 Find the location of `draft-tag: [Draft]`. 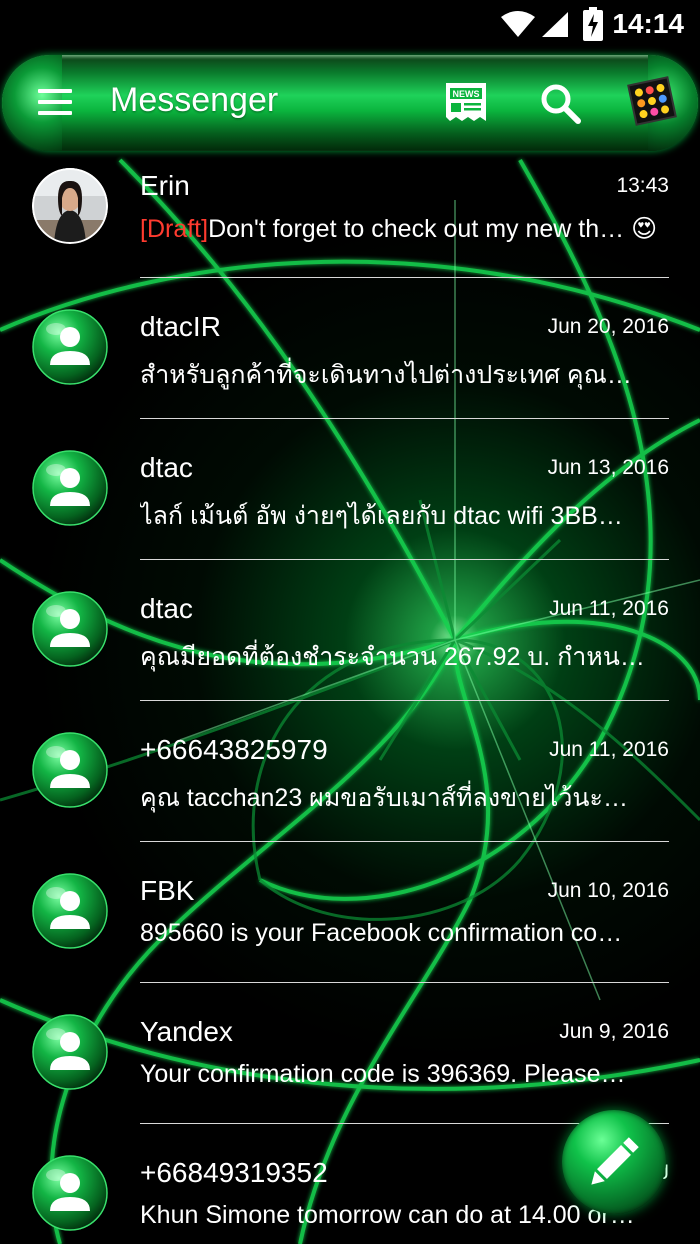

draft-tag: [Draft] is located at coordinates (174, 229).